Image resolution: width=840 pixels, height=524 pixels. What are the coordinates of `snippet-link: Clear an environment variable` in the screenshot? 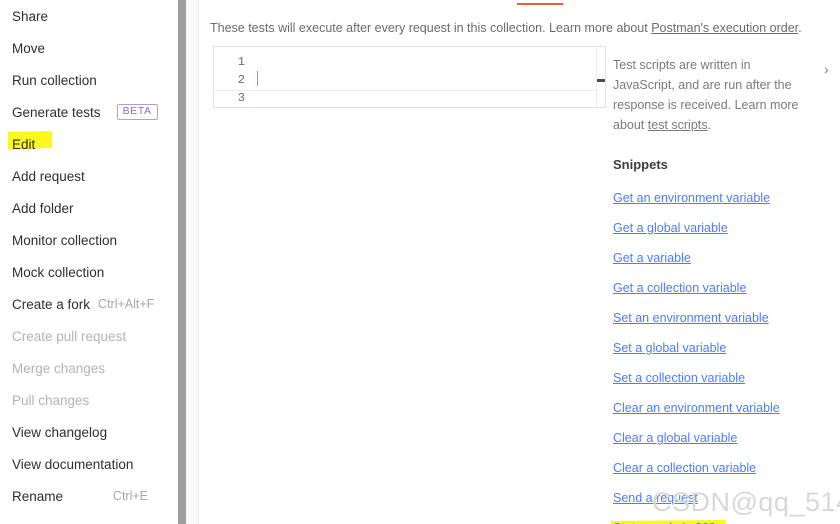 It's located at (718, 408).